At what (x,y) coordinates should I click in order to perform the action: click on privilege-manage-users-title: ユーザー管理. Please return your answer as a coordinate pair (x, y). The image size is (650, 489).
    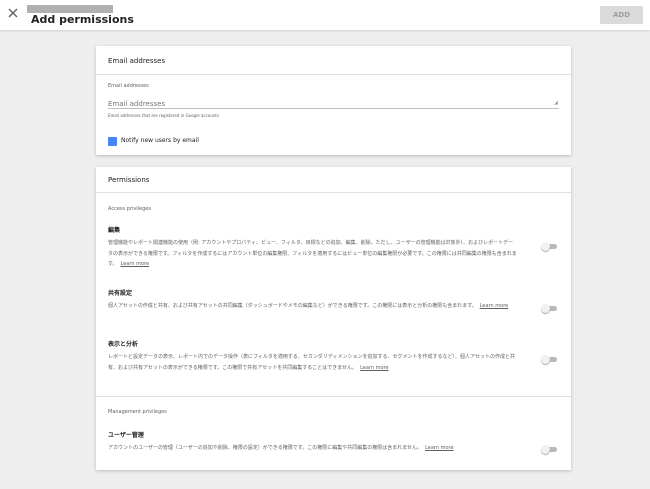
    Looking at the image, I should click on (126, 435).